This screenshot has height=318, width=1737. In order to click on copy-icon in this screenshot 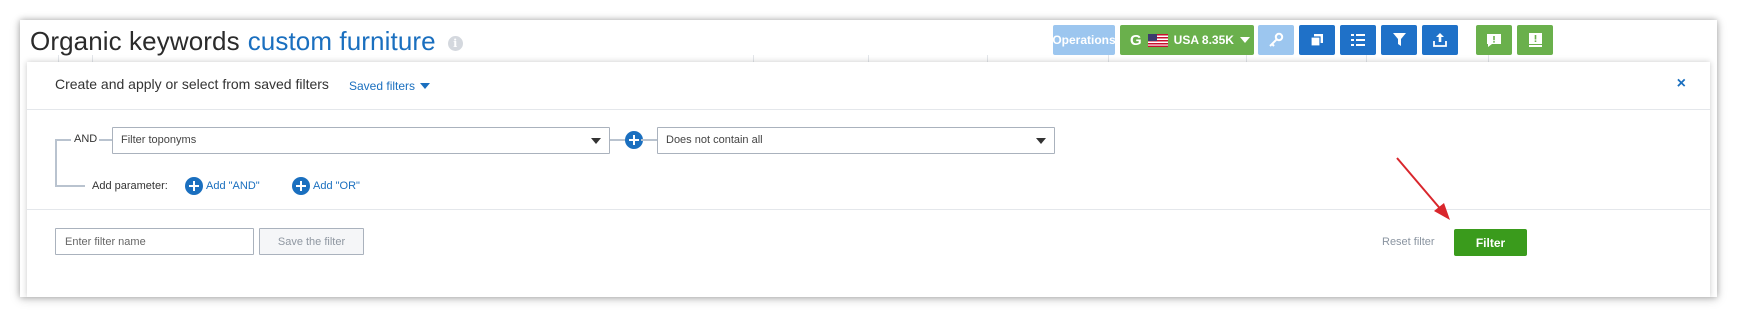, I will do `click(1316, 40)`.